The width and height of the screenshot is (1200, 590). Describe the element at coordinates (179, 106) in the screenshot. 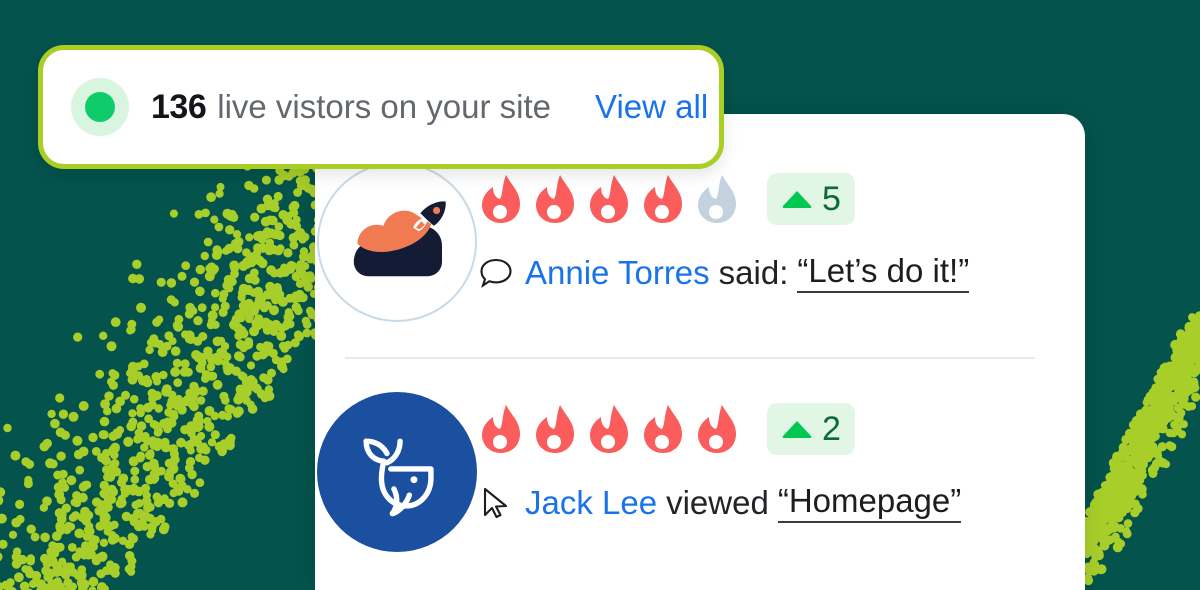

I see `live-visitor-count: 136` at that location.